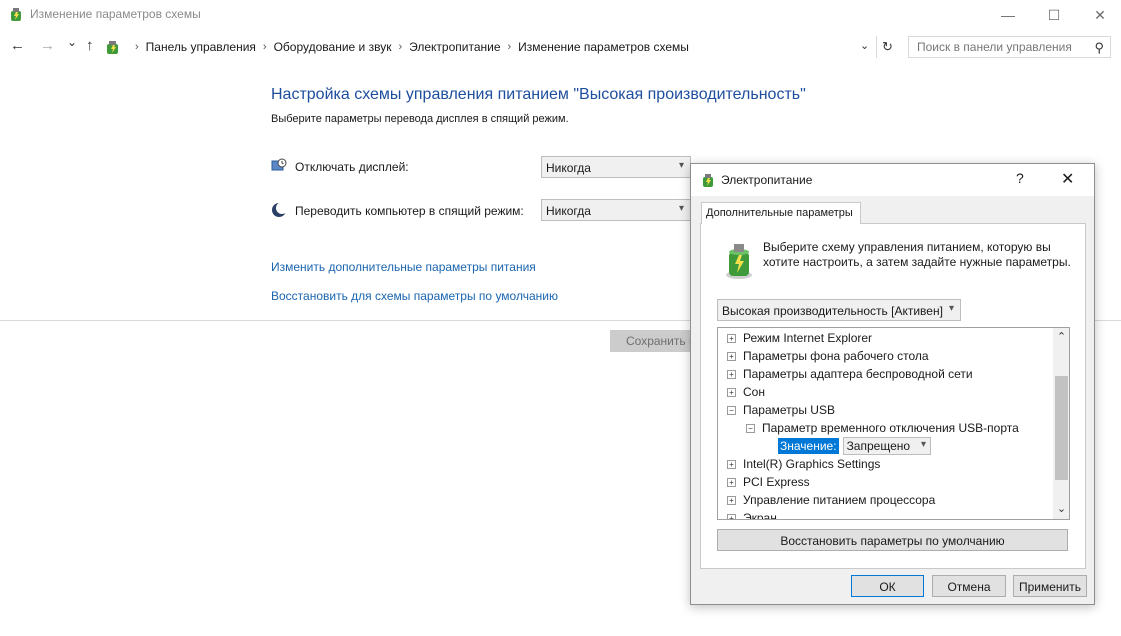 This screenshot has height=636, width=1121. Describe the element at coordinates (279, 164) in the screenshot. I see `display-clock-icon` at that location.